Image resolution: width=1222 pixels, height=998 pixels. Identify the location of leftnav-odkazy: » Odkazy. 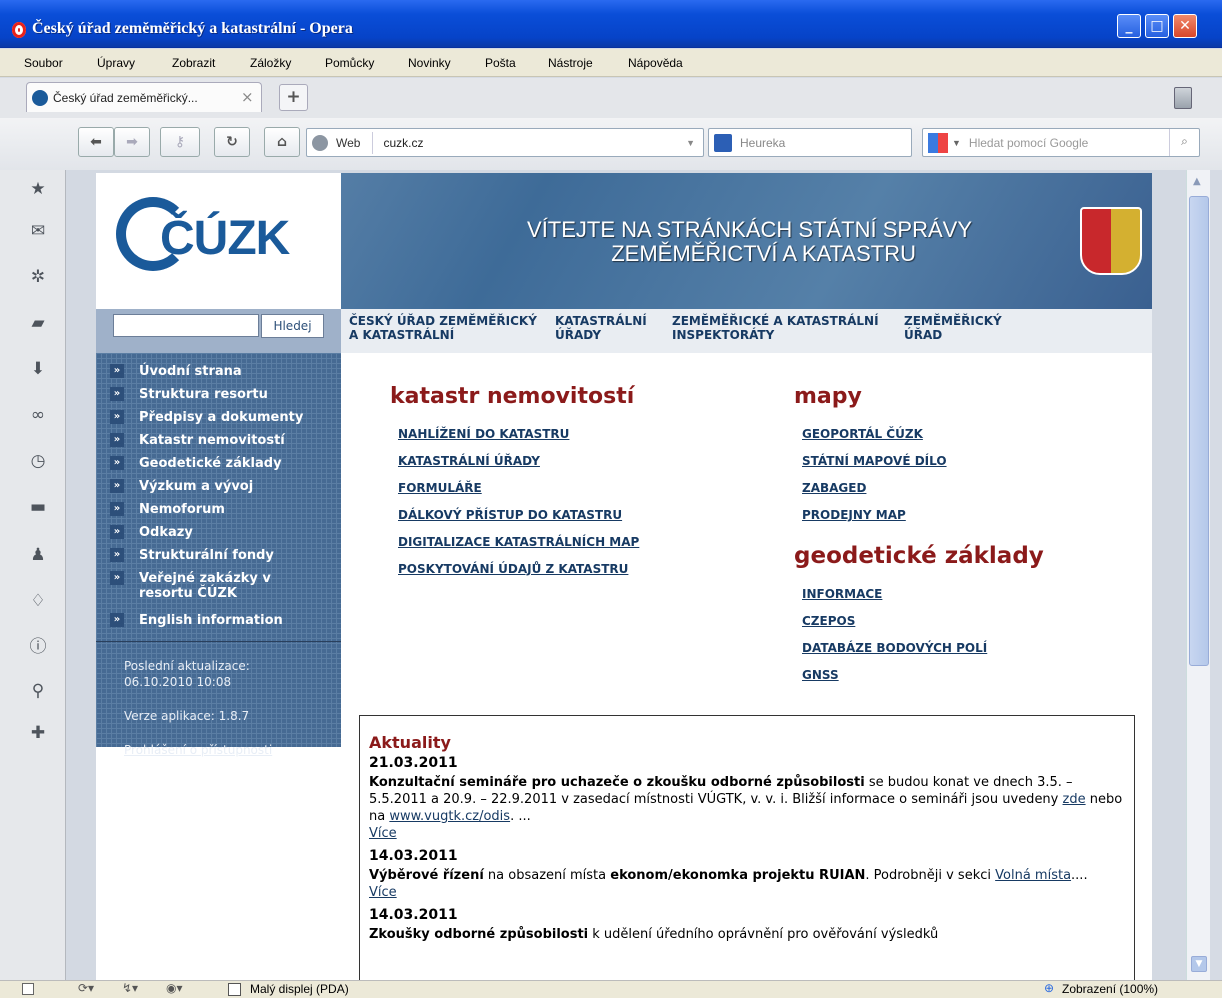
(151, 532).